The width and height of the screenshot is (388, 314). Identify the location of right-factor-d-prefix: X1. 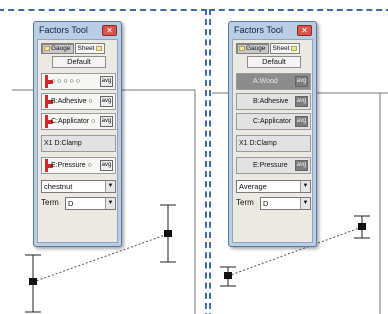
(243, 143).